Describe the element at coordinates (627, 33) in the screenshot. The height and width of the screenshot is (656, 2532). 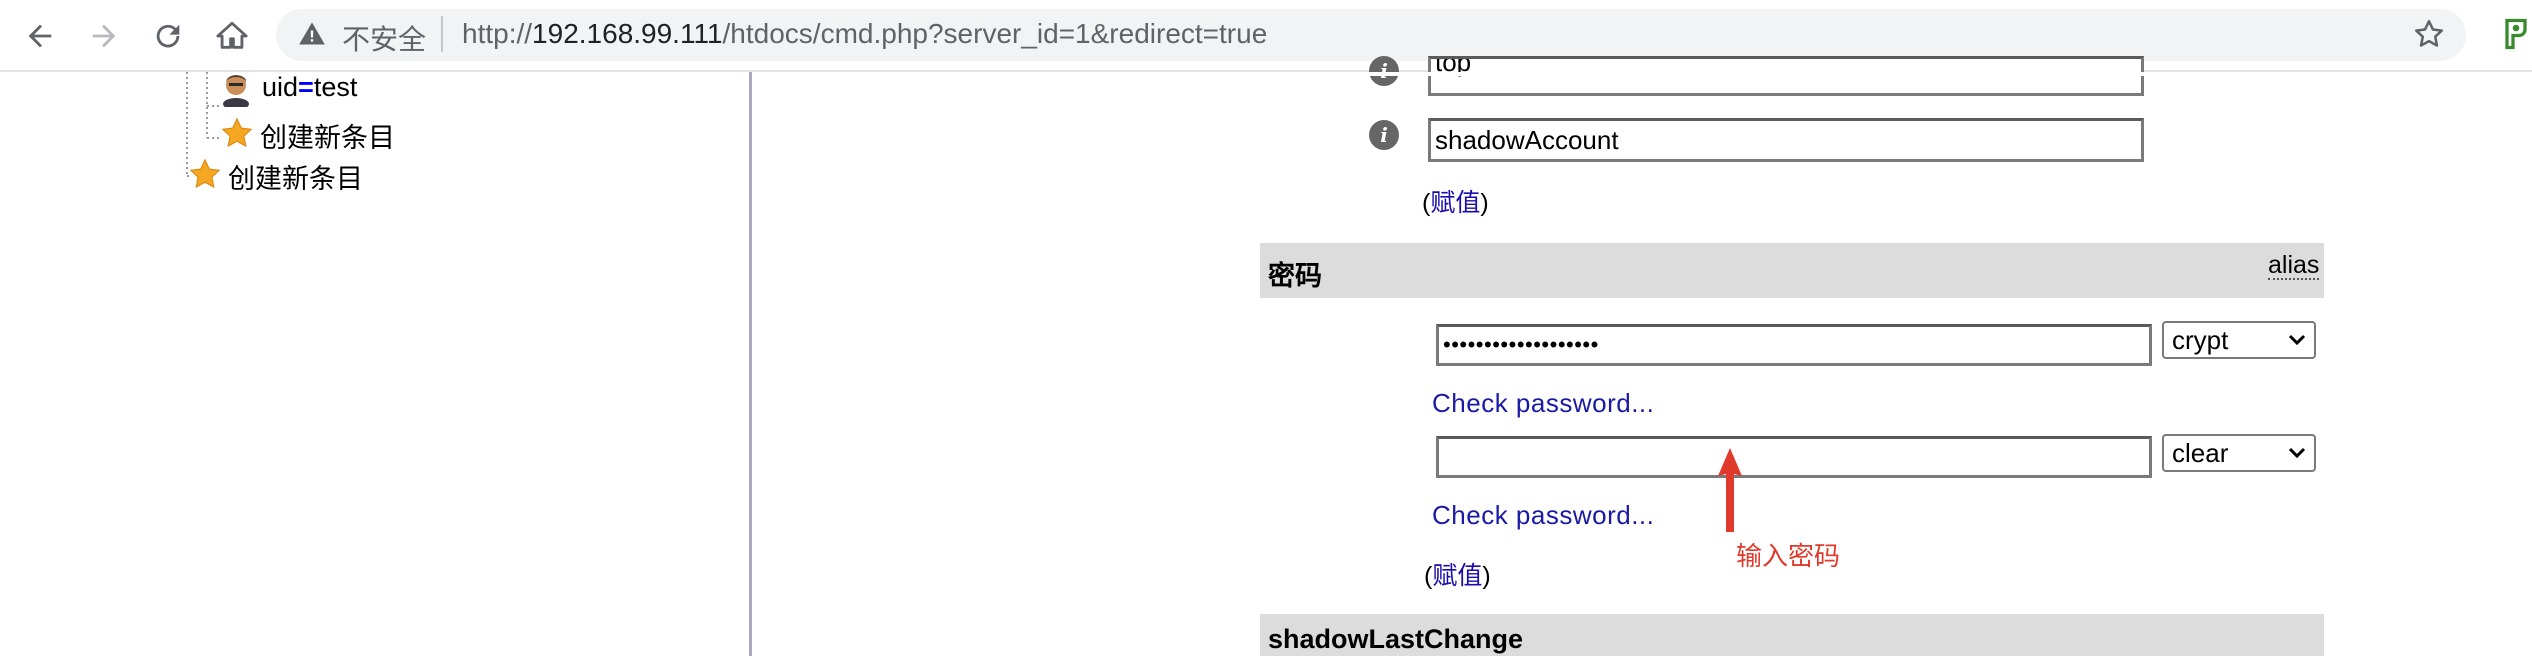
I see `url-host: 192.168.99.111` at that location.